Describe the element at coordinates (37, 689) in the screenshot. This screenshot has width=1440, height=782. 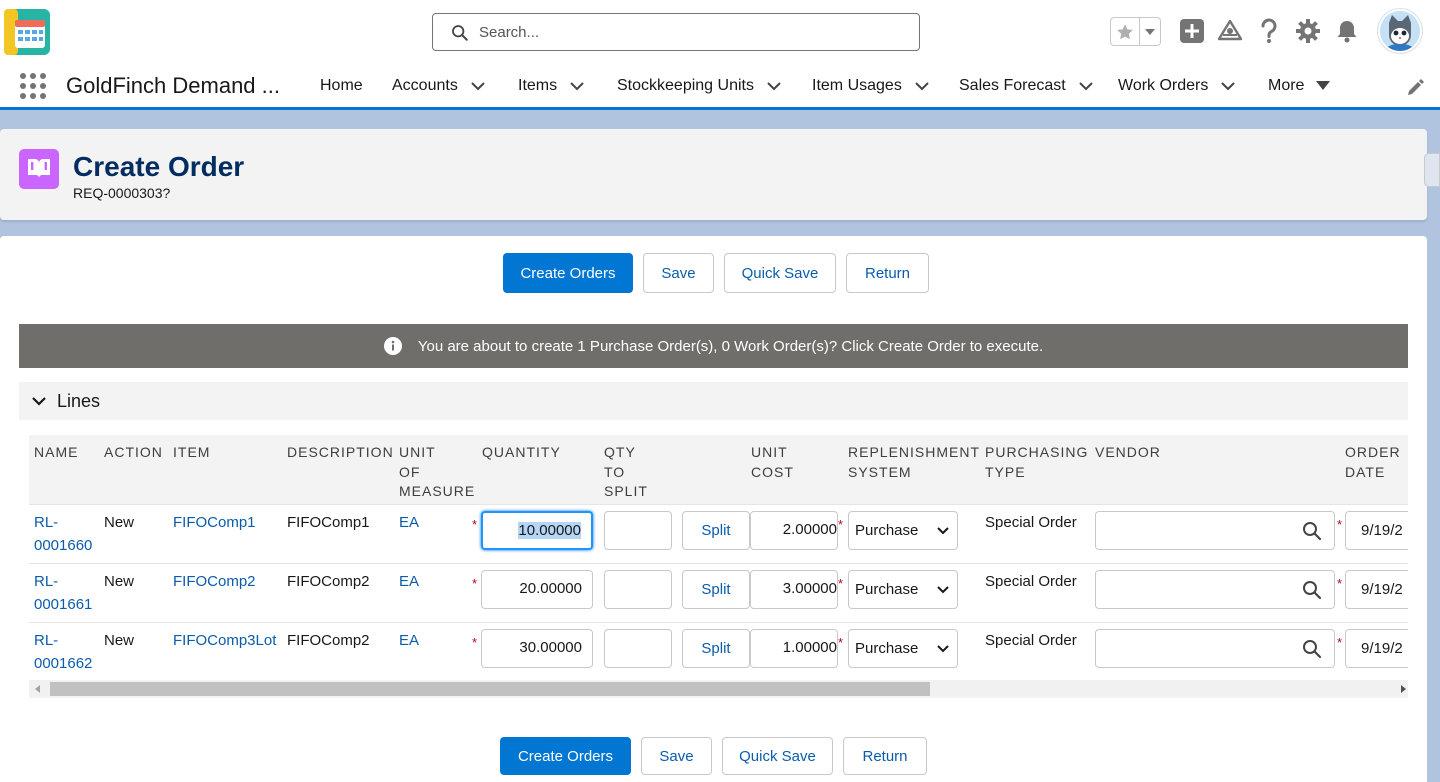
I see `scroll-left-arrow-icon` at that location.